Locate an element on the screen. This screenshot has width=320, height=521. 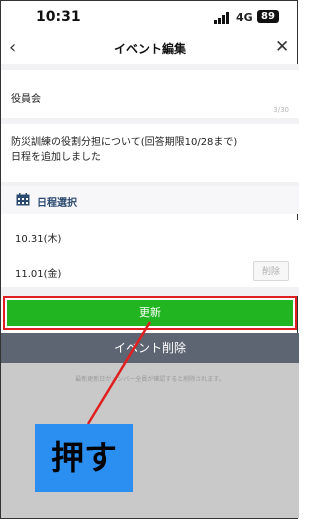
battery-icon: 89 is located at coordinates (268, 16).